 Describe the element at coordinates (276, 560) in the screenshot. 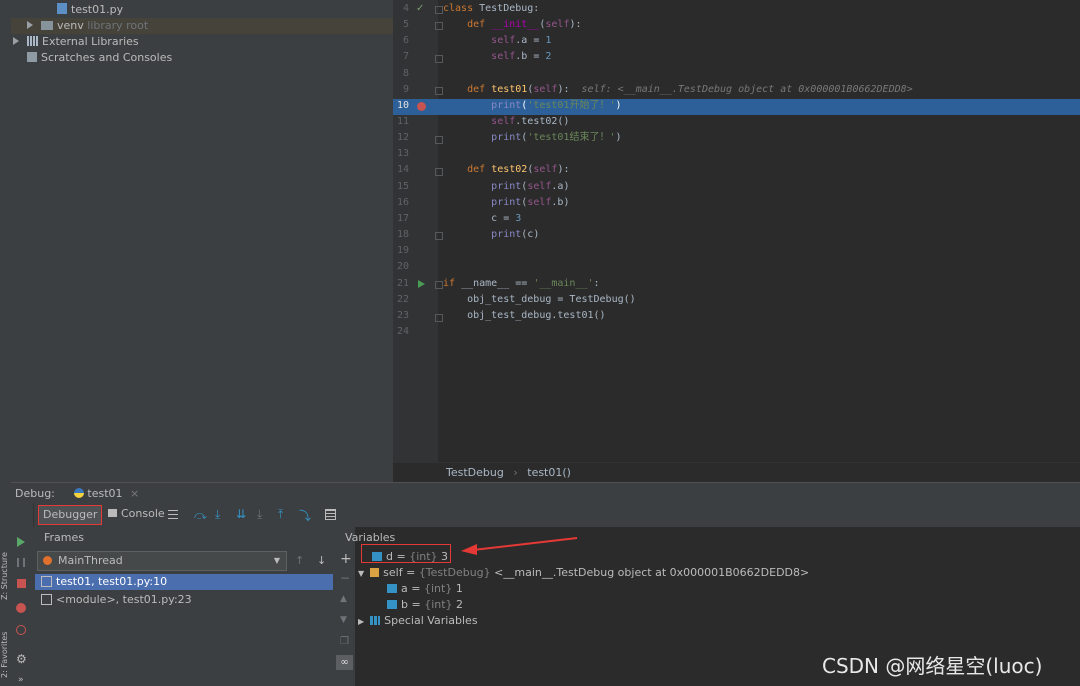

I see `chevron-down-icon: ▼` at that location.